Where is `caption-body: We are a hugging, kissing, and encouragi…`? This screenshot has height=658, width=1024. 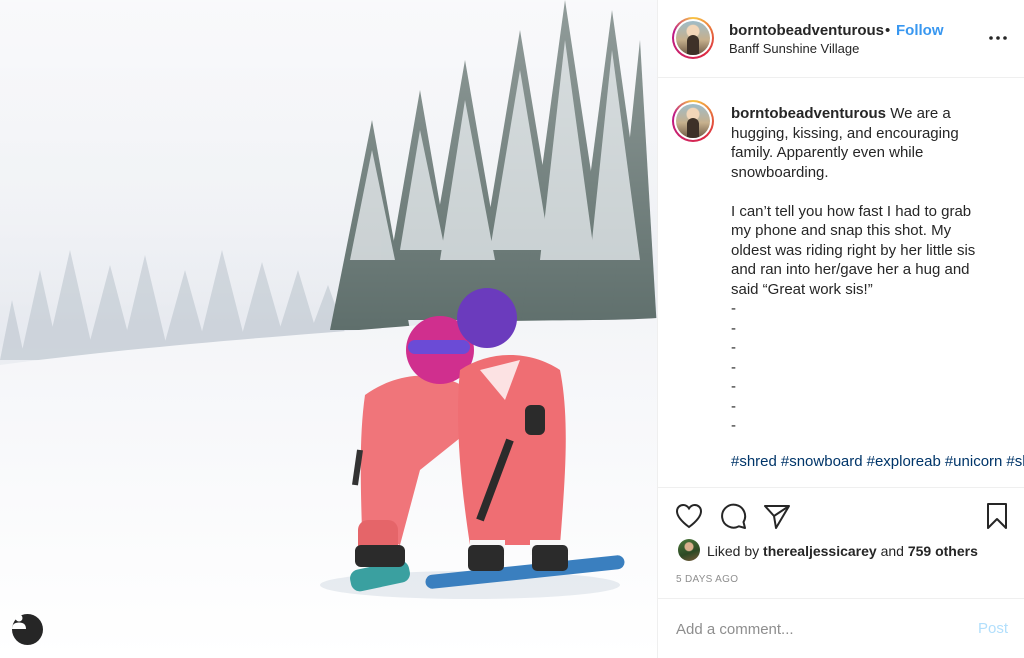
caption-body: We are a hugging, kissing, and encouragi… is located at coordinates (853, 269).